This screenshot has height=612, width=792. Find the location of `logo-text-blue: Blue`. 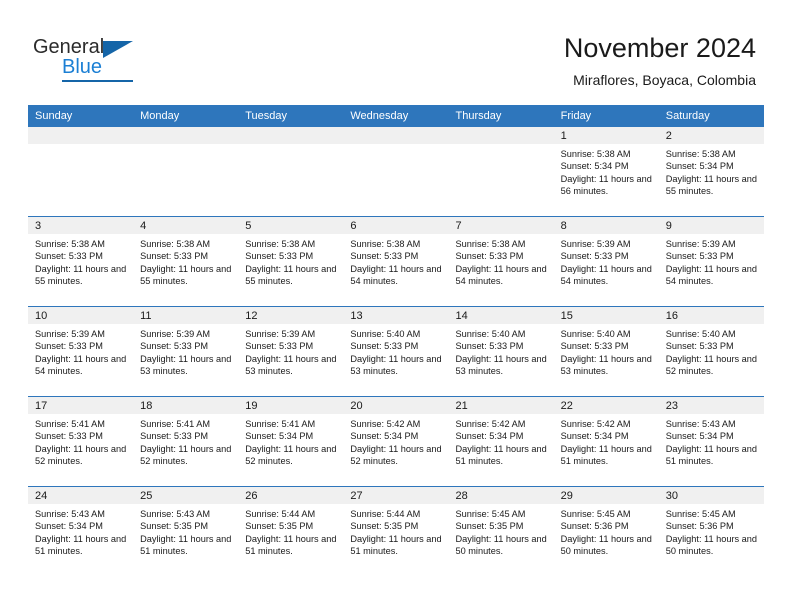

logo-text-blue: Blue is located at coordinates (82, 67).